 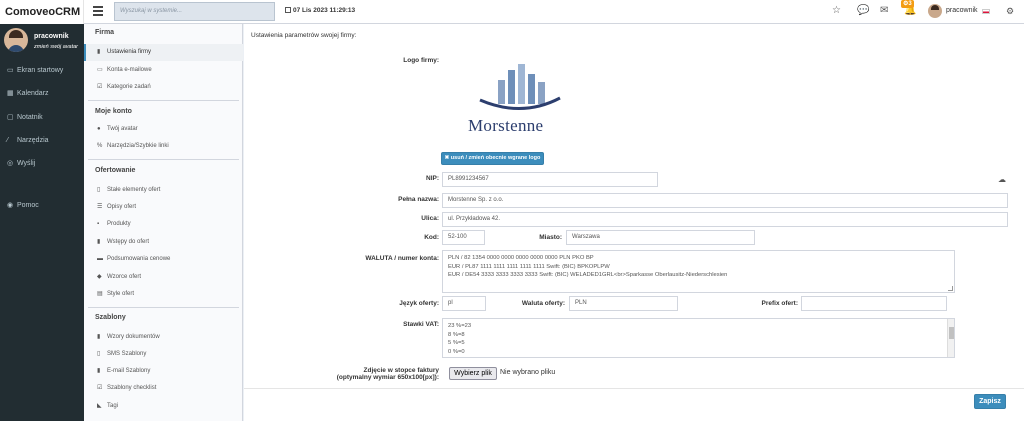 What do you see at coordinates (110, 317) in the screenshot?
I see `subnav-section-szablony: Szablony` at bounding box center [110, 317].